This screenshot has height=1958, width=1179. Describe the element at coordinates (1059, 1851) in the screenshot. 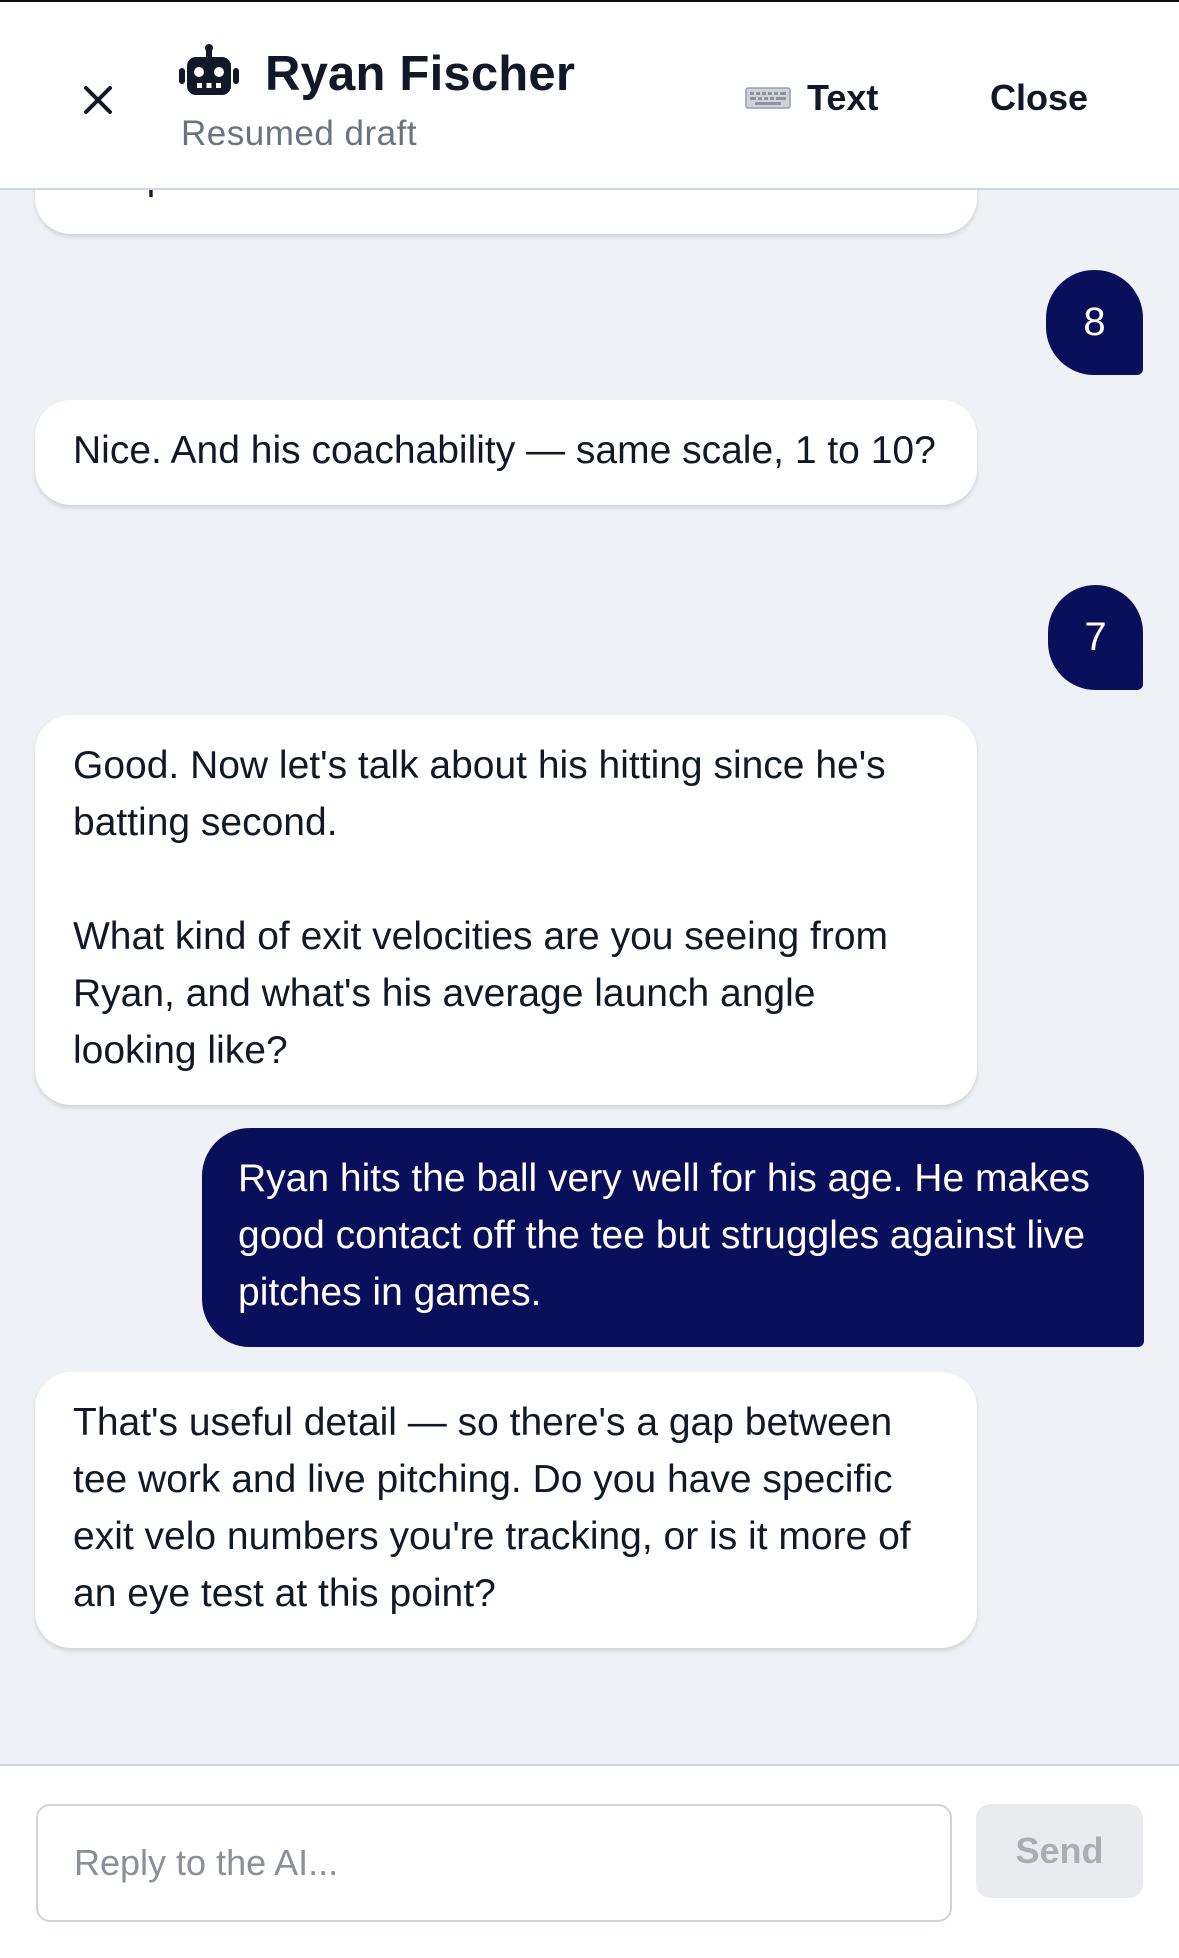

I see `send-button: Send` at that location.